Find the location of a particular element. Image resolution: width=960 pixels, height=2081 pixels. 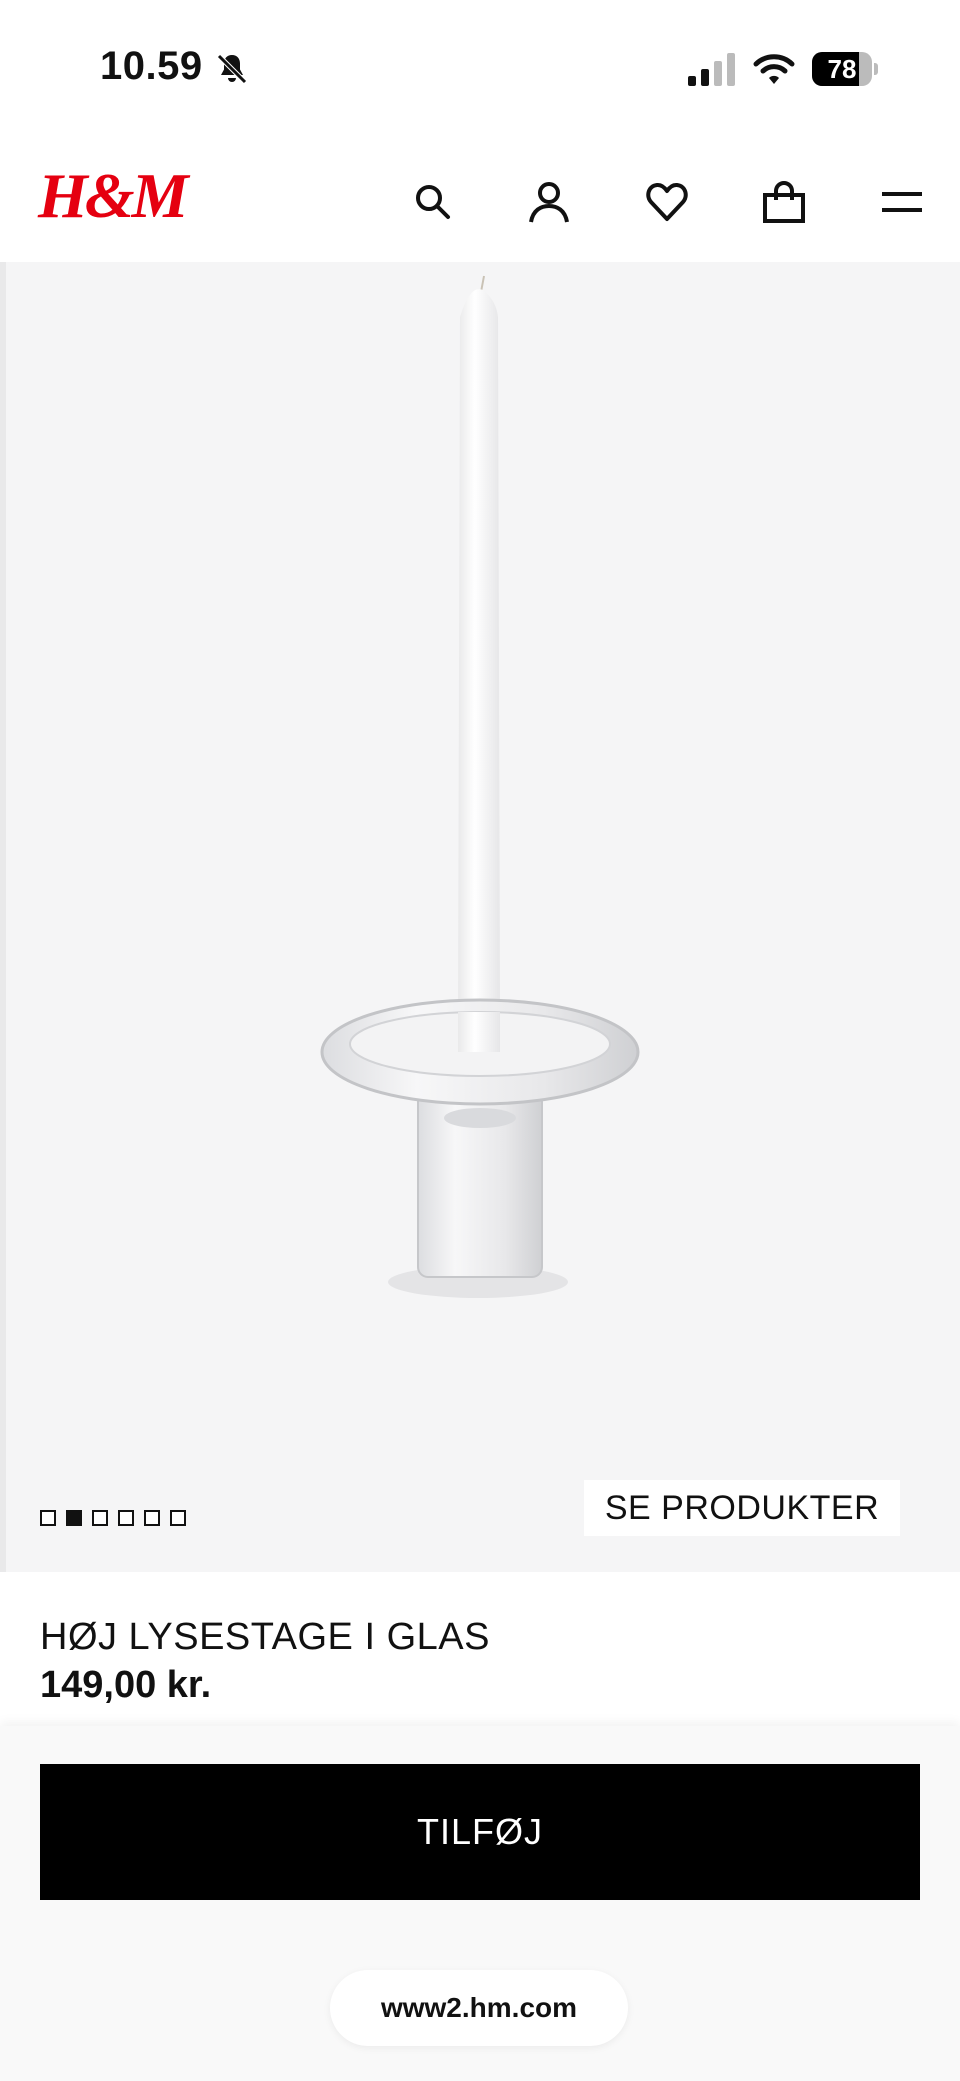

account-icon is located at coordinates (549, 202).